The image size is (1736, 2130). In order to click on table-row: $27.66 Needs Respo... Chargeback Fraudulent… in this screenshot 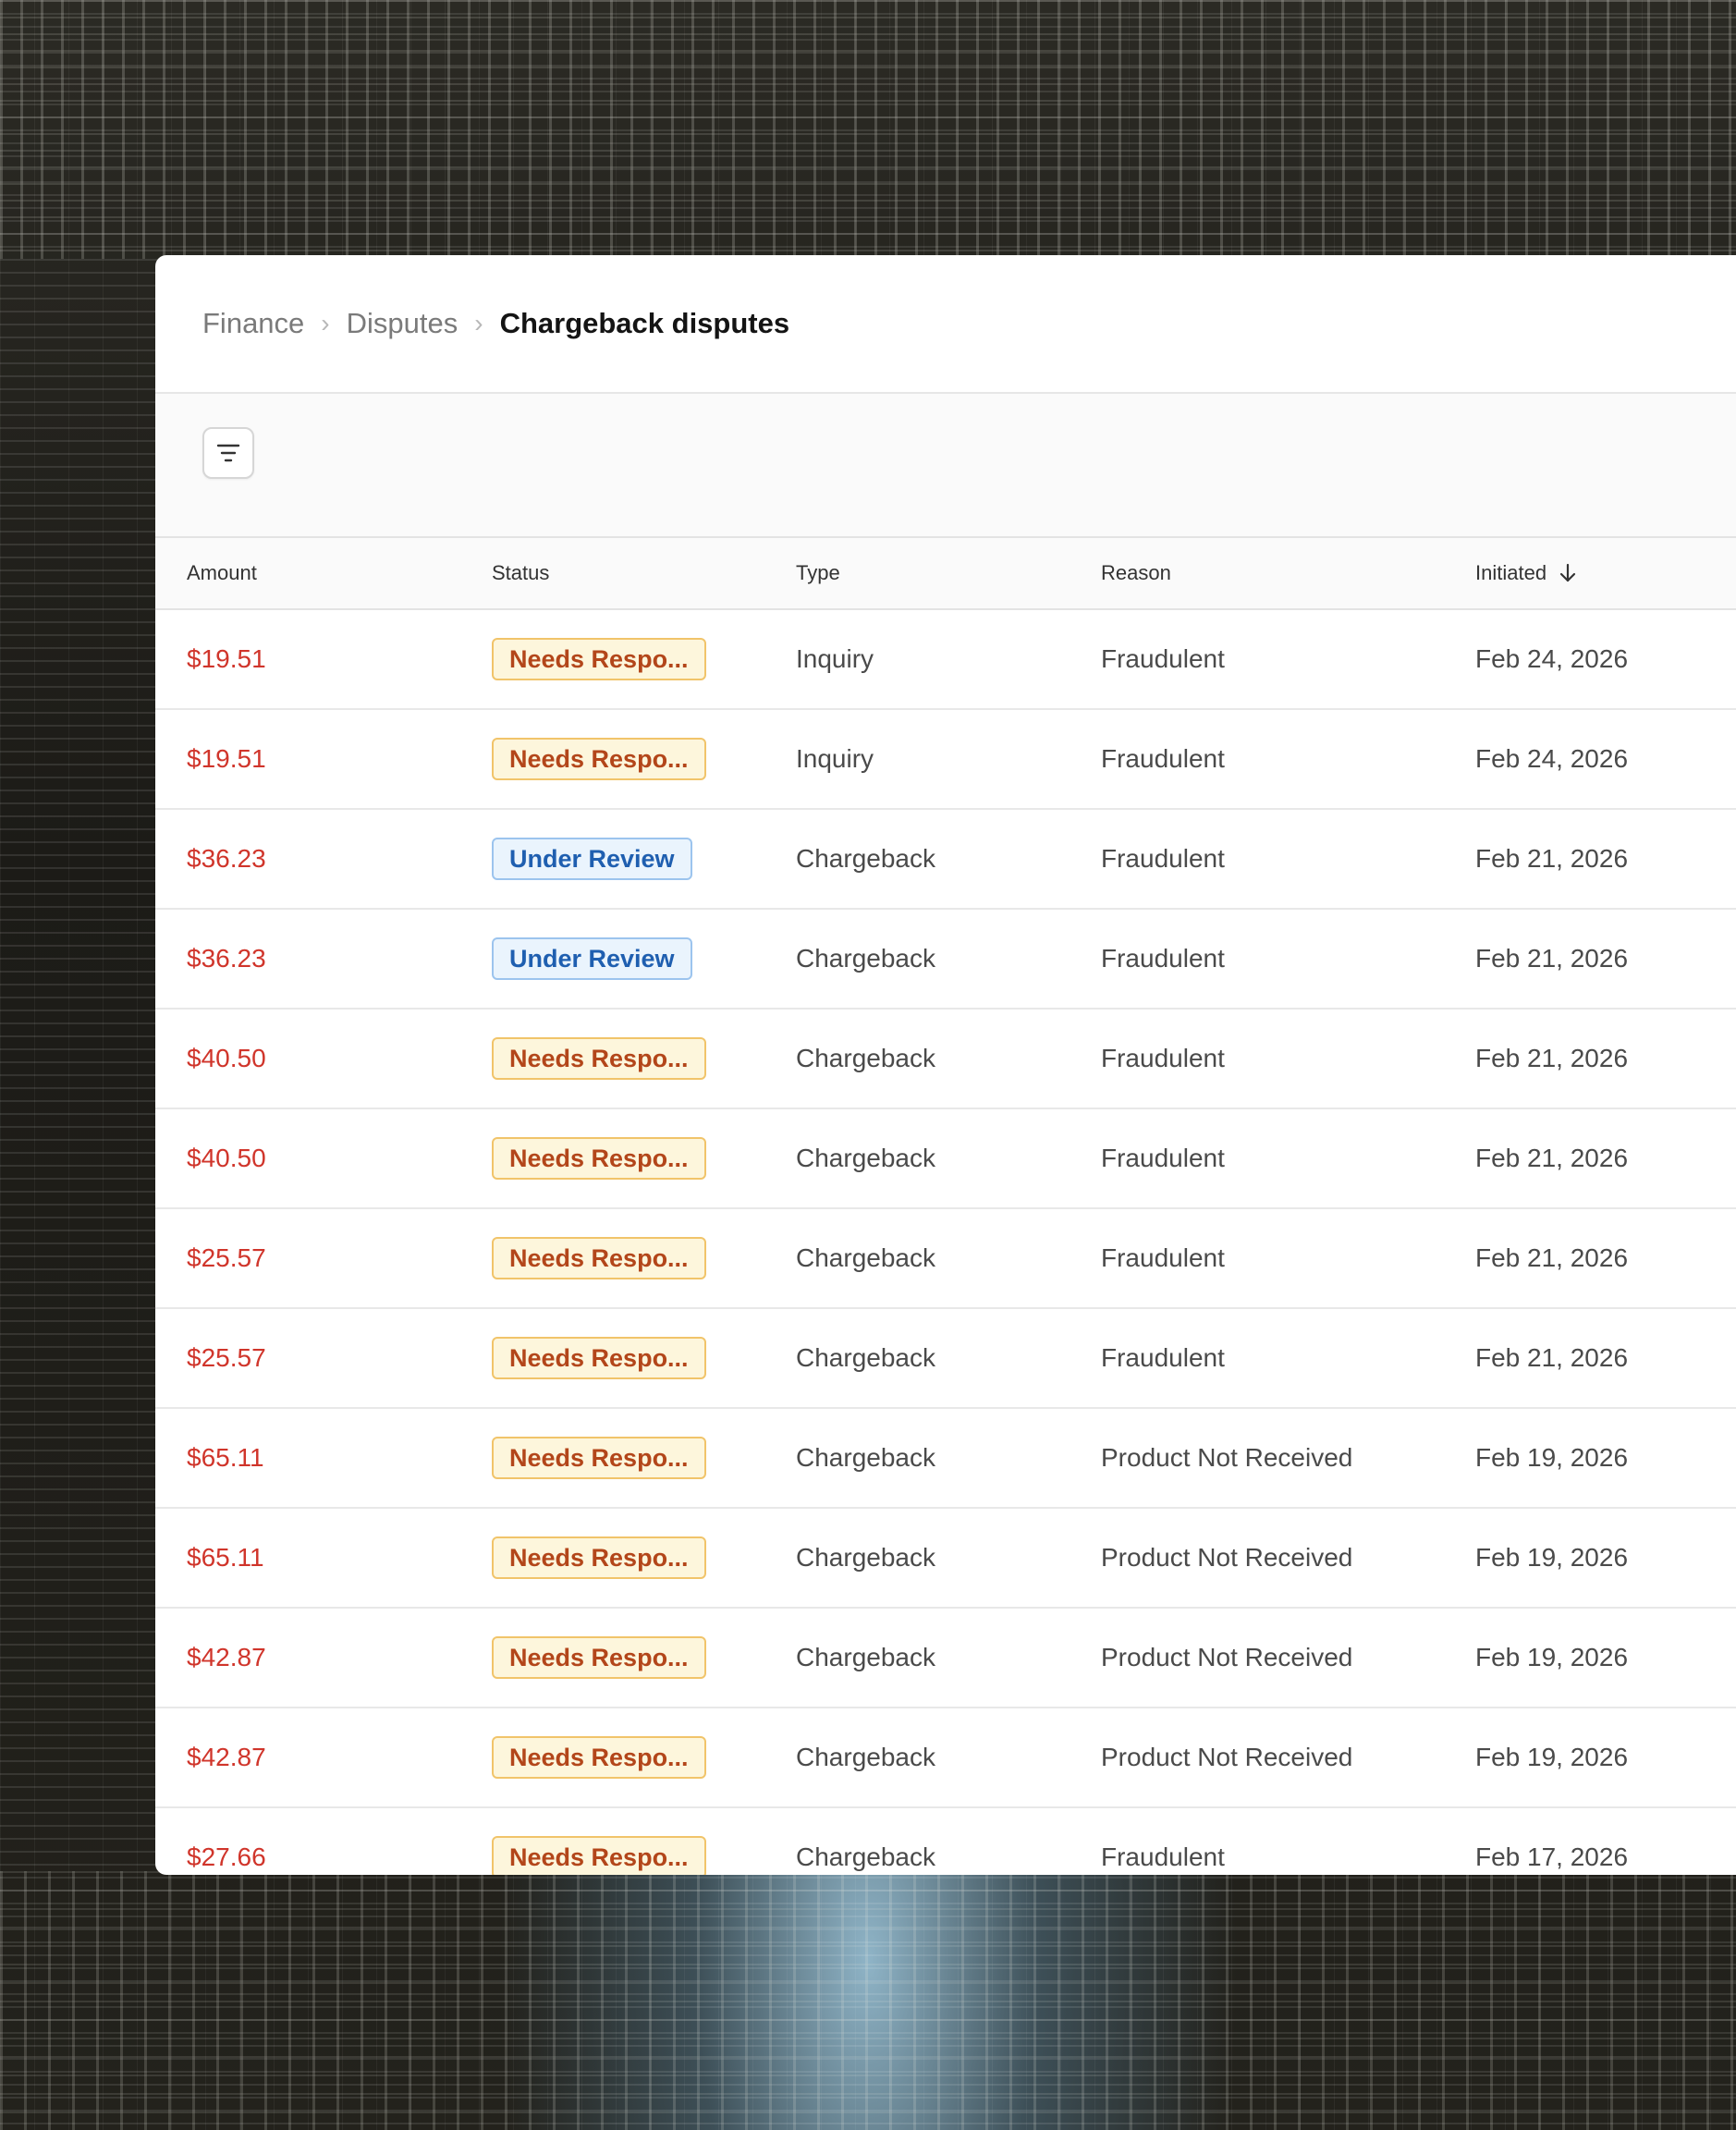, I will do `click(945, 1841)`.